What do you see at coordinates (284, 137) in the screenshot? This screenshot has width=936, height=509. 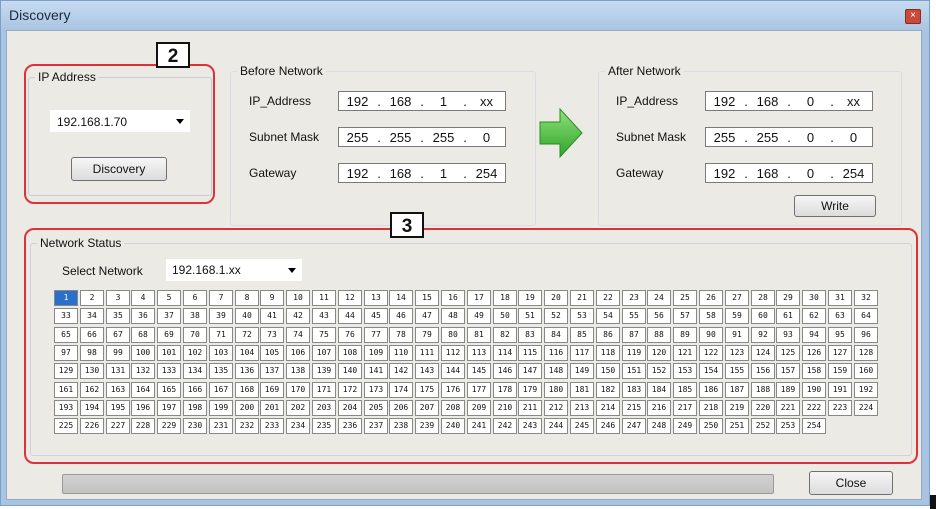 I see `before-subnet-label: Subnet Mask` at bounding box center [284, 137].